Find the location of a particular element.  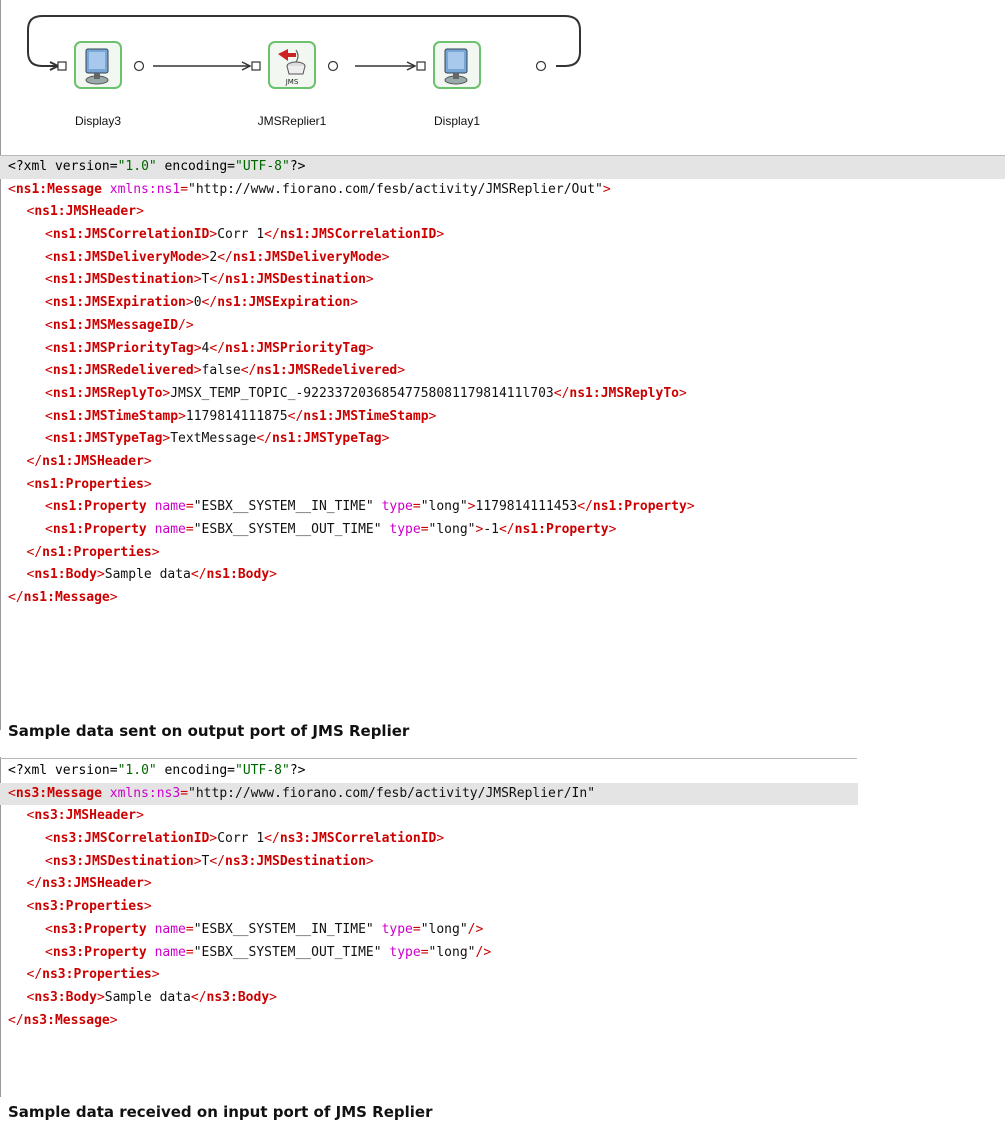

xml-root-close: </ns3:Message> is located at coordinates (63, 1020).